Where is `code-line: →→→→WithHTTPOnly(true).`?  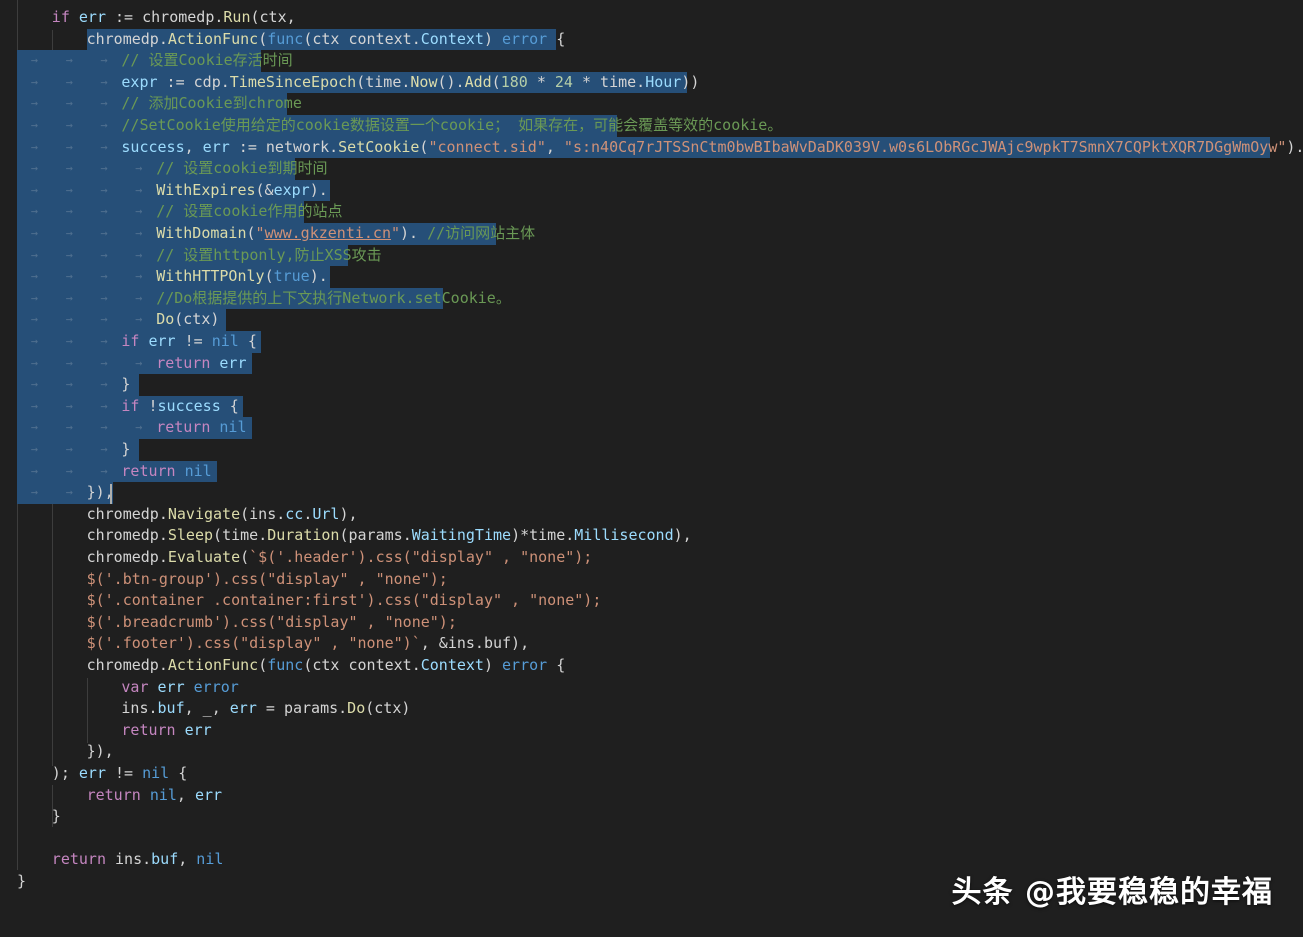 code-line: →→→→WithHTTPOnly(true). is located at coordinates (651, 277).